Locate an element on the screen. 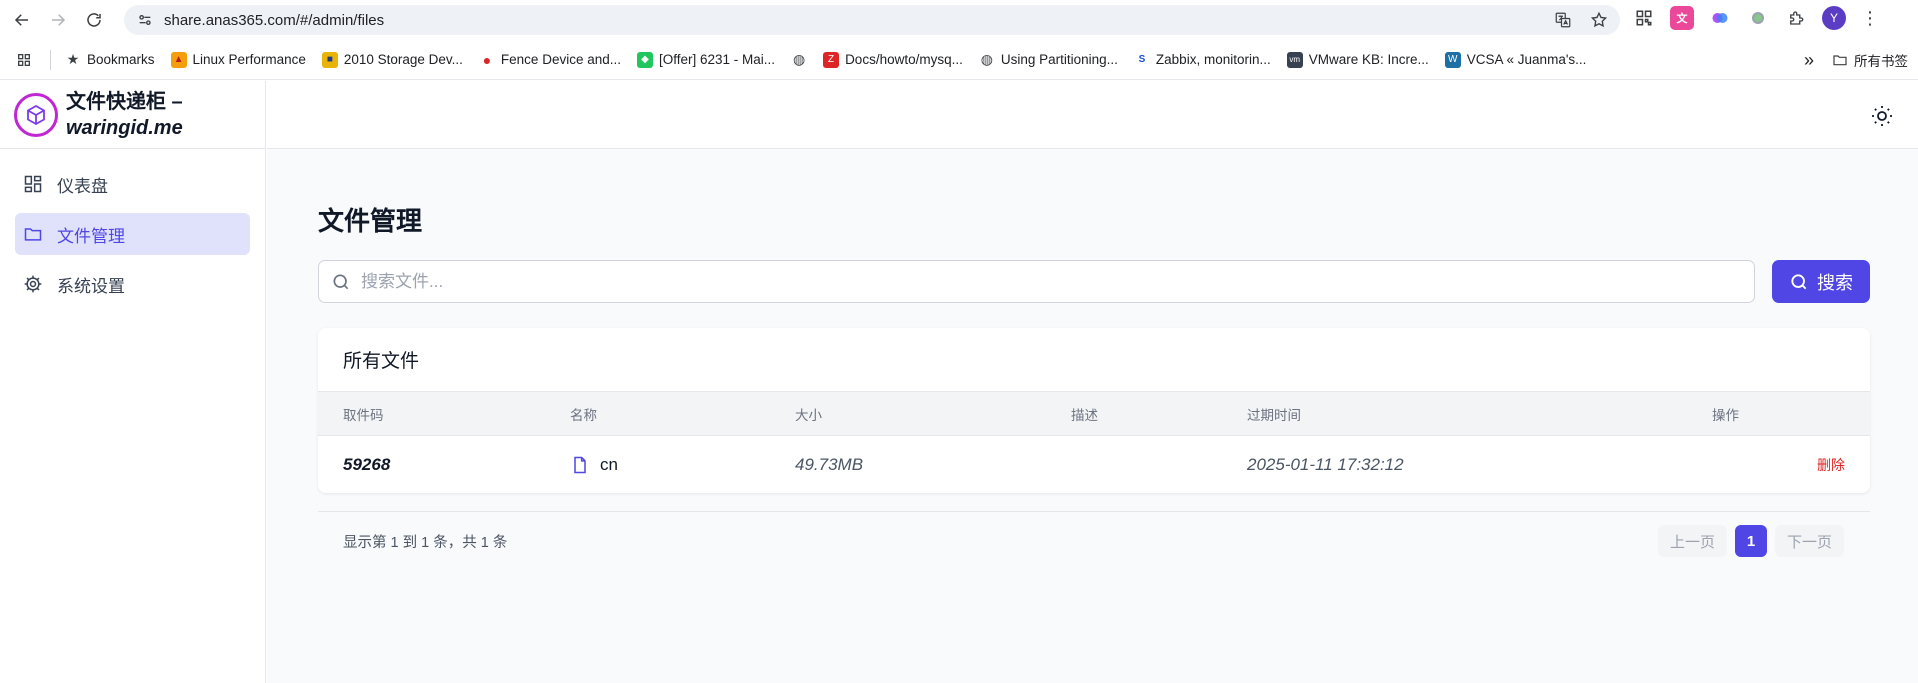 The width and height of the screenshot is (1918, 683). pagination: 上一页 1 下一页 is located at coordinates (1750, 541).